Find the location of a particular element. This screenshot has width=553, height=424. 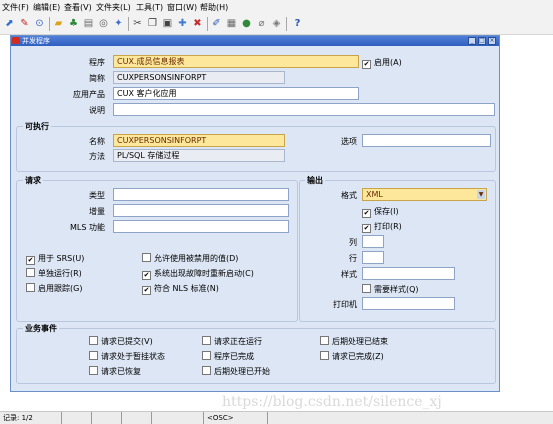

run-alone-checkbox: 单独运行(R) is located at coordinates (54, 273).